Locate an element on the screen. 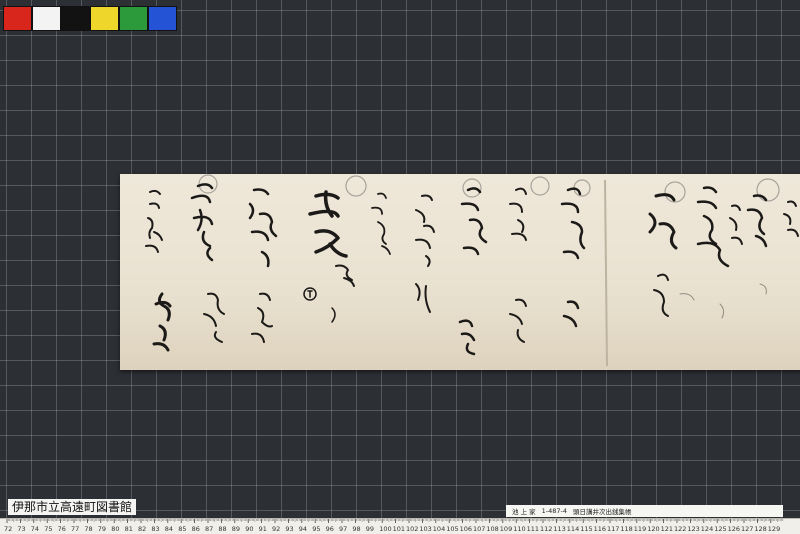 Image resolution: width=800 pixels, height=534 pixels. ruler-number: 119 is located at coordinates (640, 529).